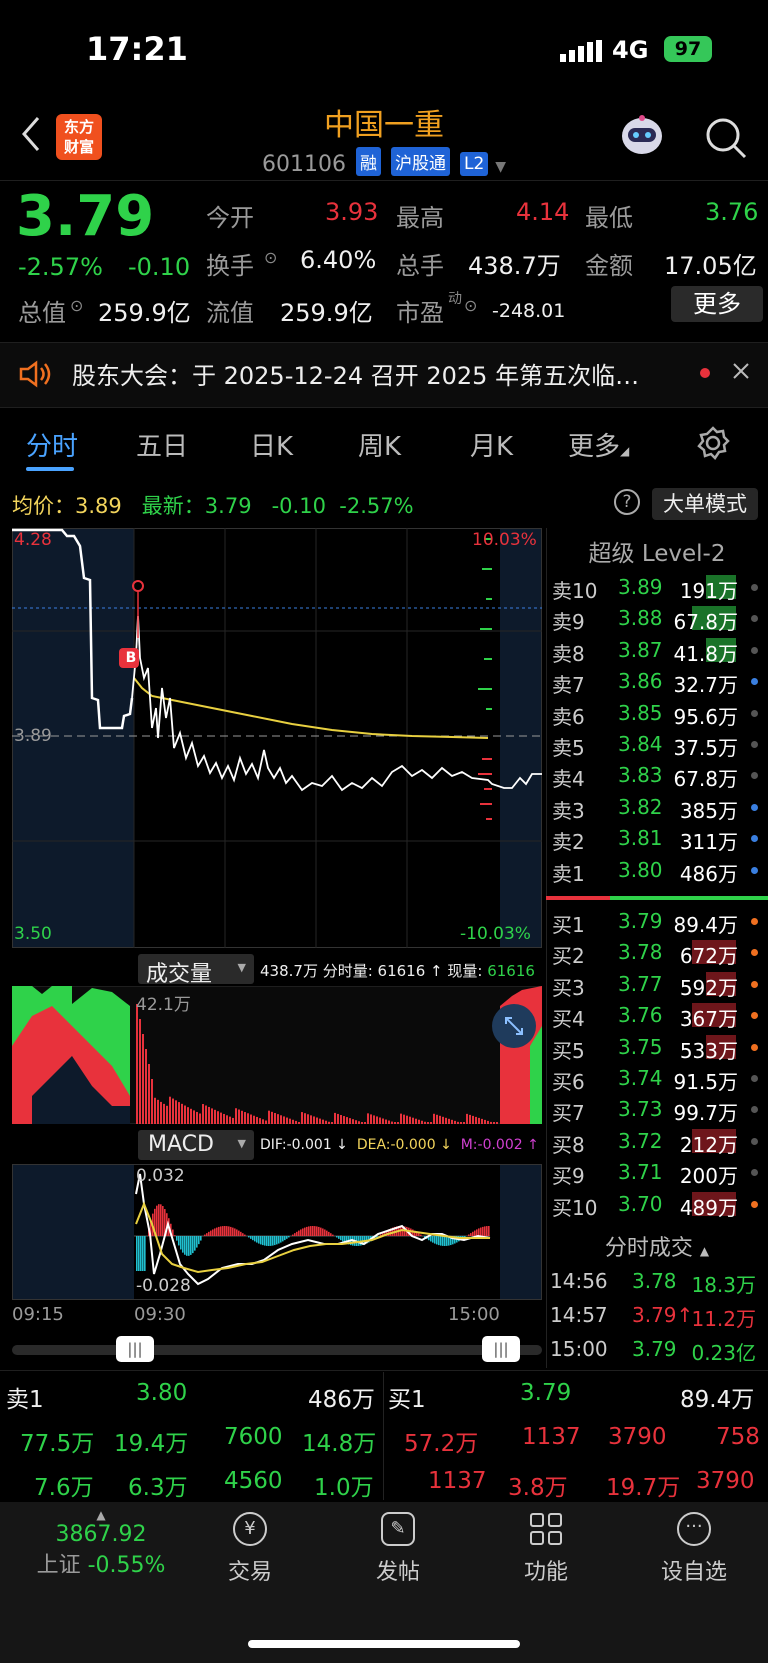 The height and width of the screenshot is (1663, 768). I want to click on info-icon: ⊙, so click(76, 305).